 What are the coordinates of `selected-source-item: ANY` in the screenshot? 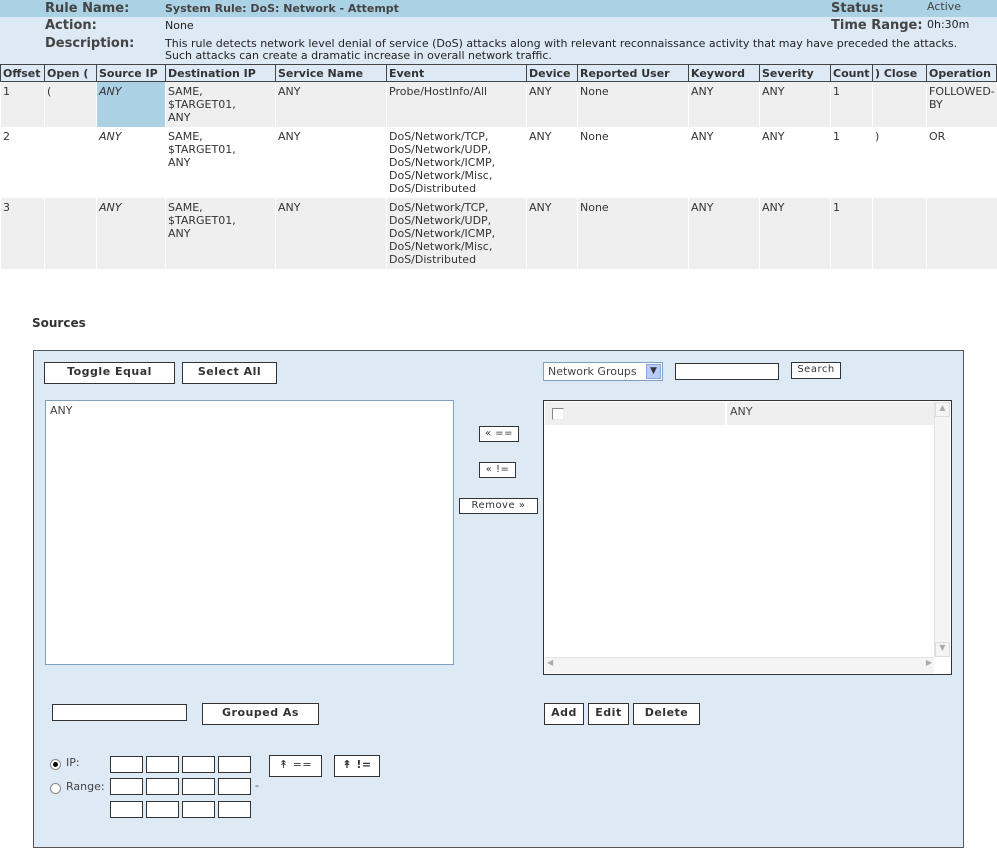 It's located at (249, 410).